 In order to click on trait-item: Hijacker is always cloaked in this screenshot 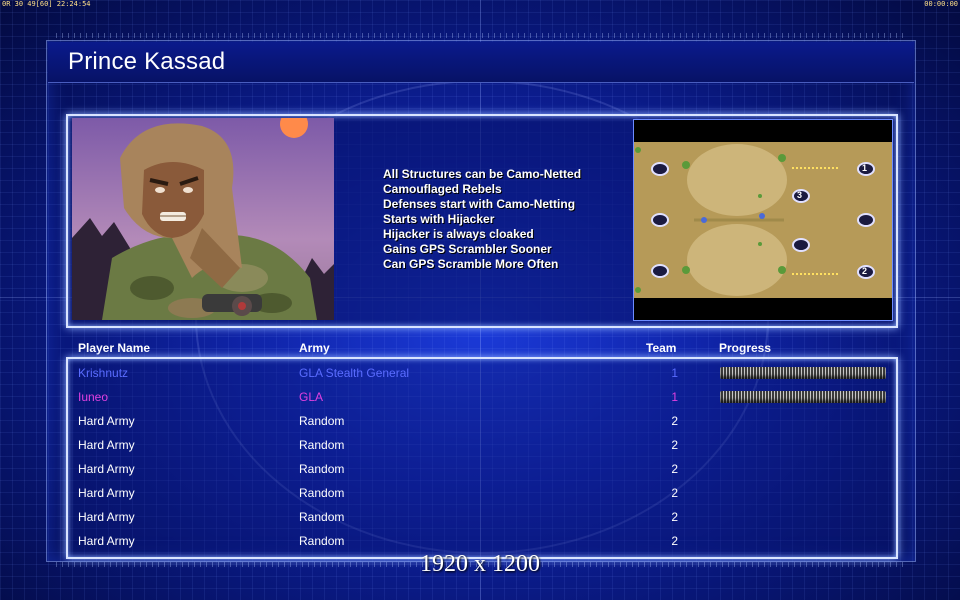, I will do `click(458, 234)`.